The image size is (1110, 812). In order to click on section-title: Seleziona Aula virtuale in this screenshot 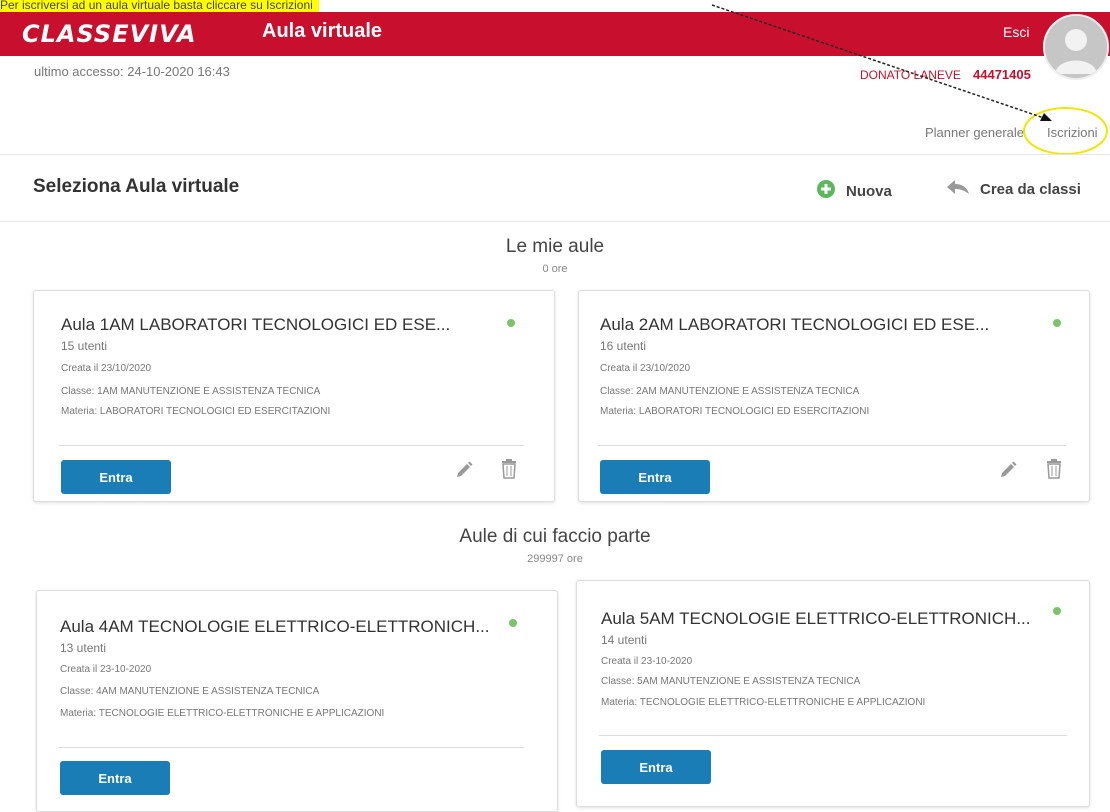, I will do `click(136, 186)`.